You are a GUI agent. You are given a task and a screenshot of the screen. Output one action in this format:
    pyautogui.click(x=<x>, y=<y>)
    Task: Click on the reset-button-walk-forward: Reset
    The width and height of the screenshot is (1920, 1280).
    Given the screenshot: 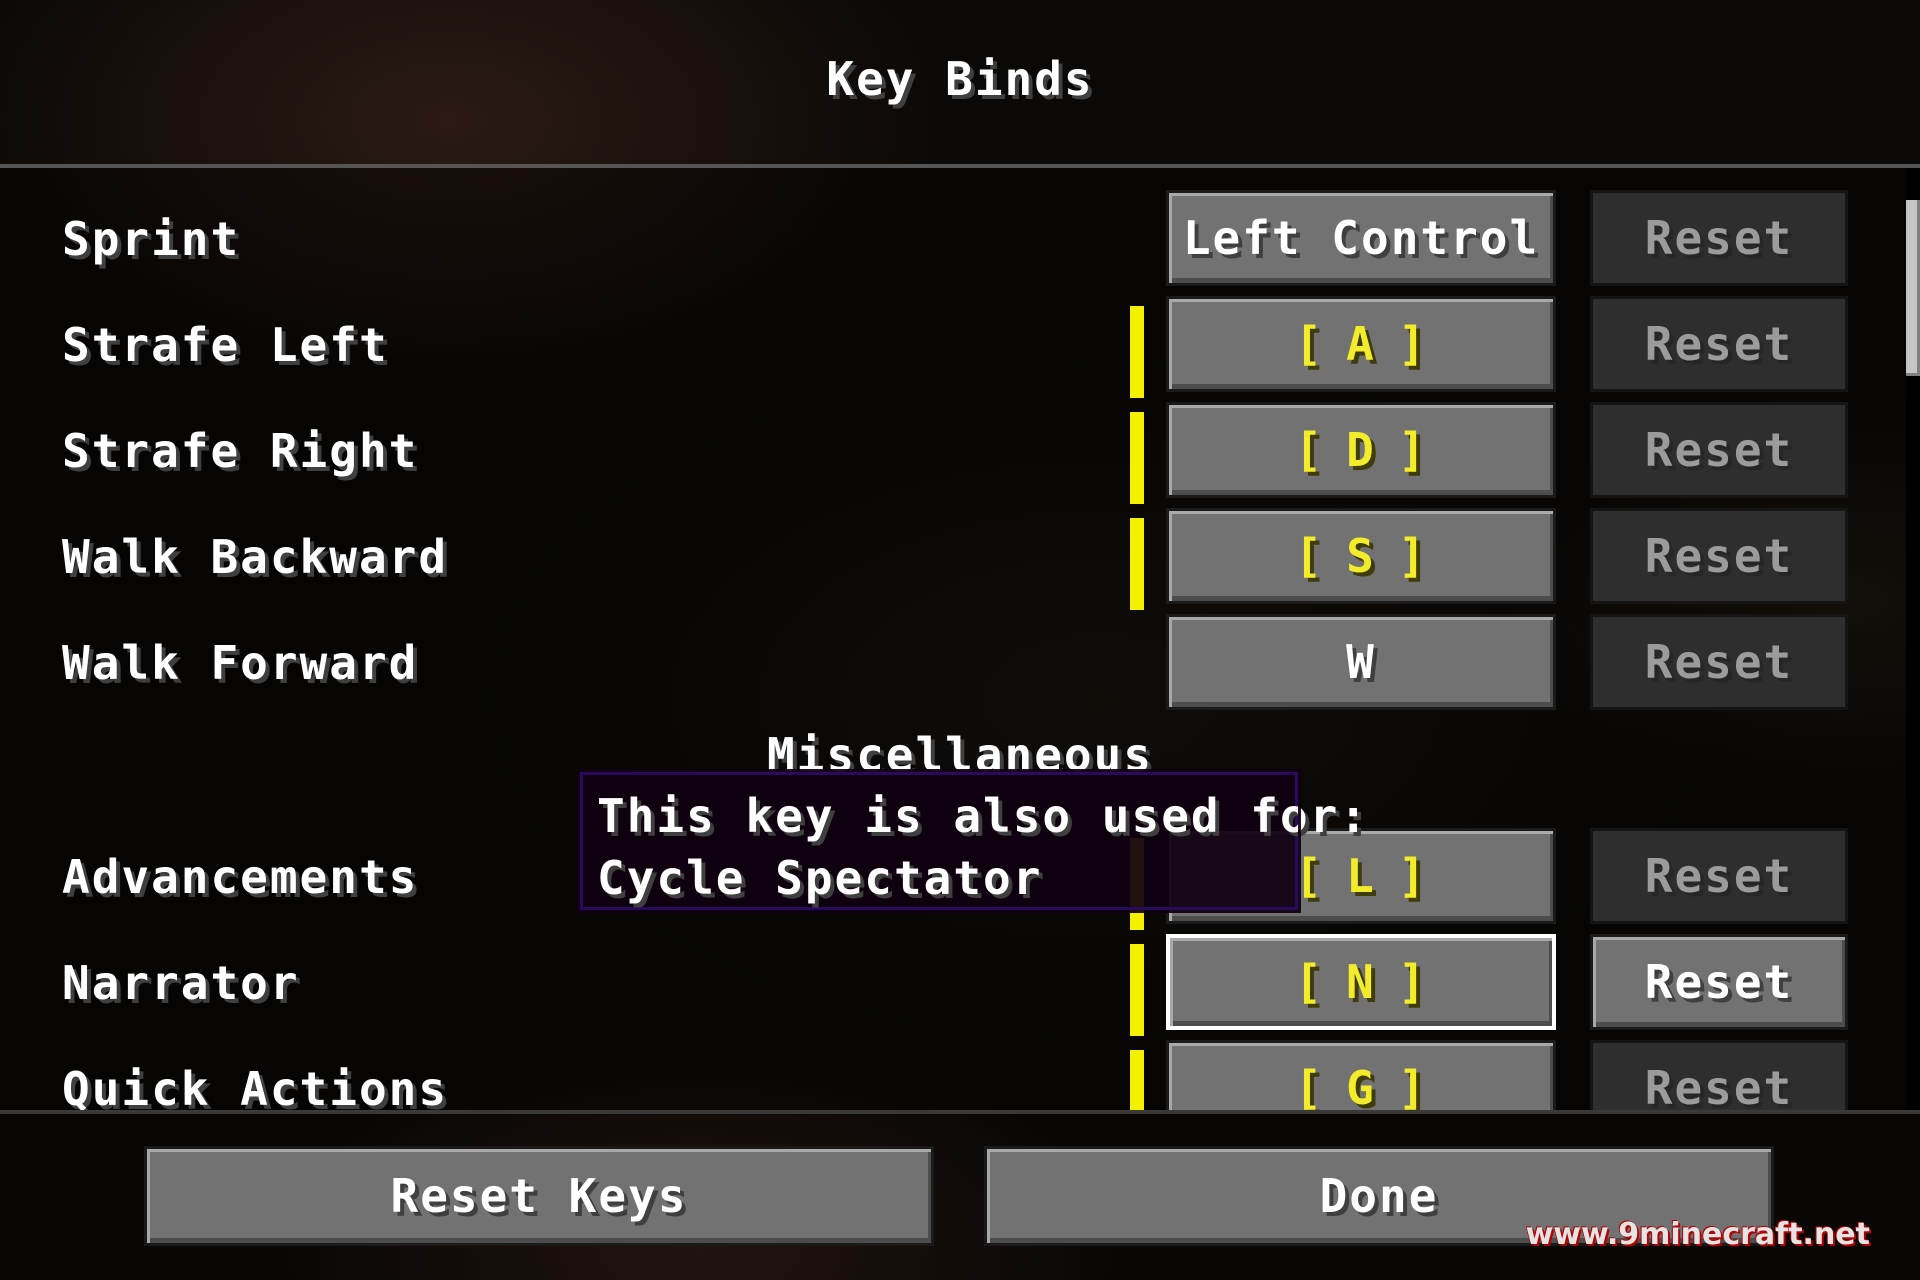 What is the action you would take?
    pyautogui.click(x=1719, y=662)
    